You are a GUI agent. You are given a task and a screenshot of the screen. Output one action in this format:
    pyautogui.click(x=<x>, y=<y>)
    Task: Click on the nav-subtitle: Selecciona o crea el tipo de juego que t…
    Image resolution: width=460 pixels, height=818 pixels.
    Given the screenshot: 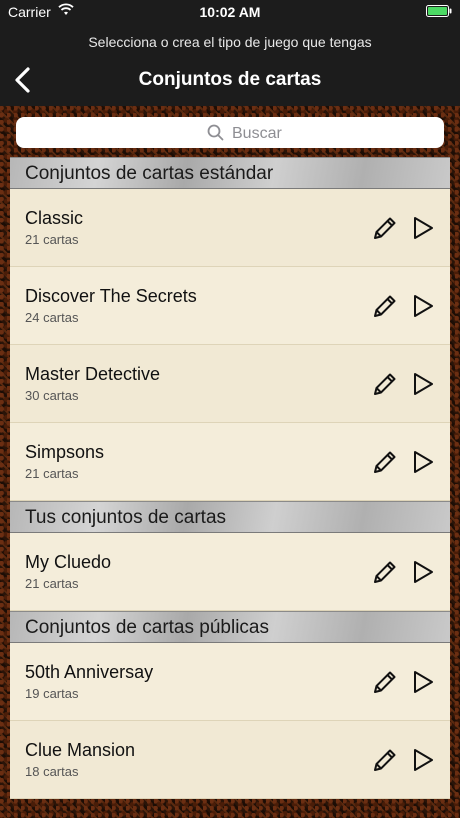 What is the action you would take?
    pyautogui.click(x=230, y=42)
    